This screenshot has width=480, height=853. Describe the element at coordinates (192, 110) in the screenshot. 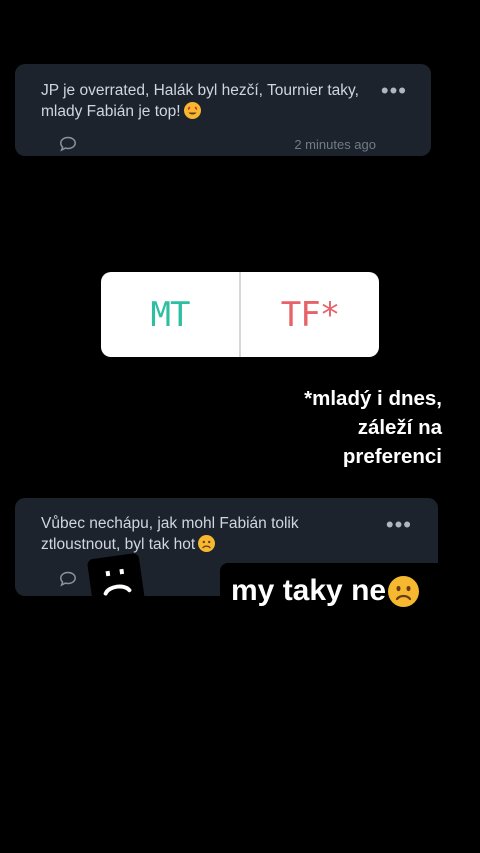

I see `heart-eyes-emoji-icon` at that location.